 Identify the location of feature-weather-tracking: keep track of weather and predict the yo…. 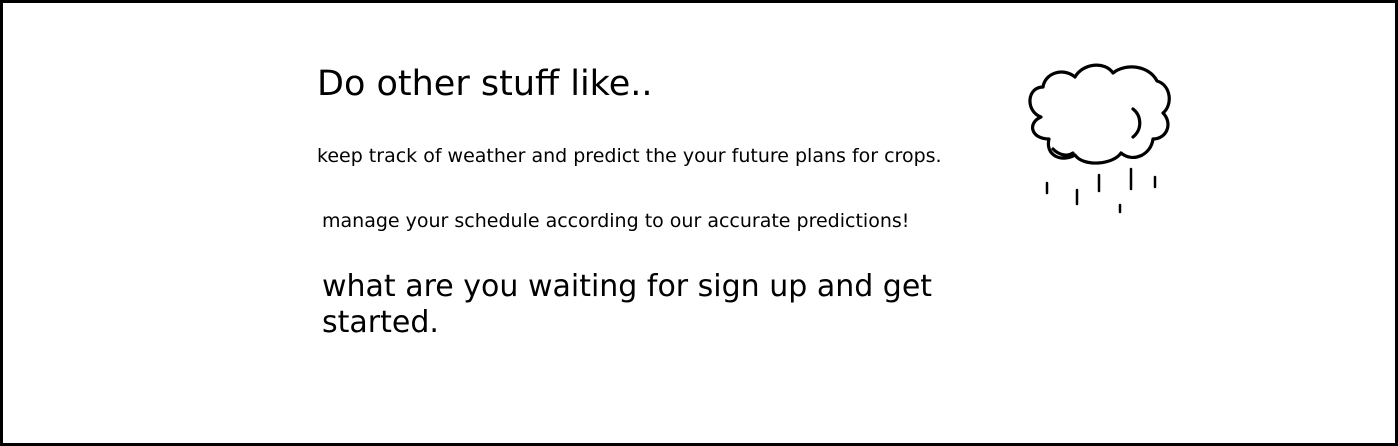
(629, 156).